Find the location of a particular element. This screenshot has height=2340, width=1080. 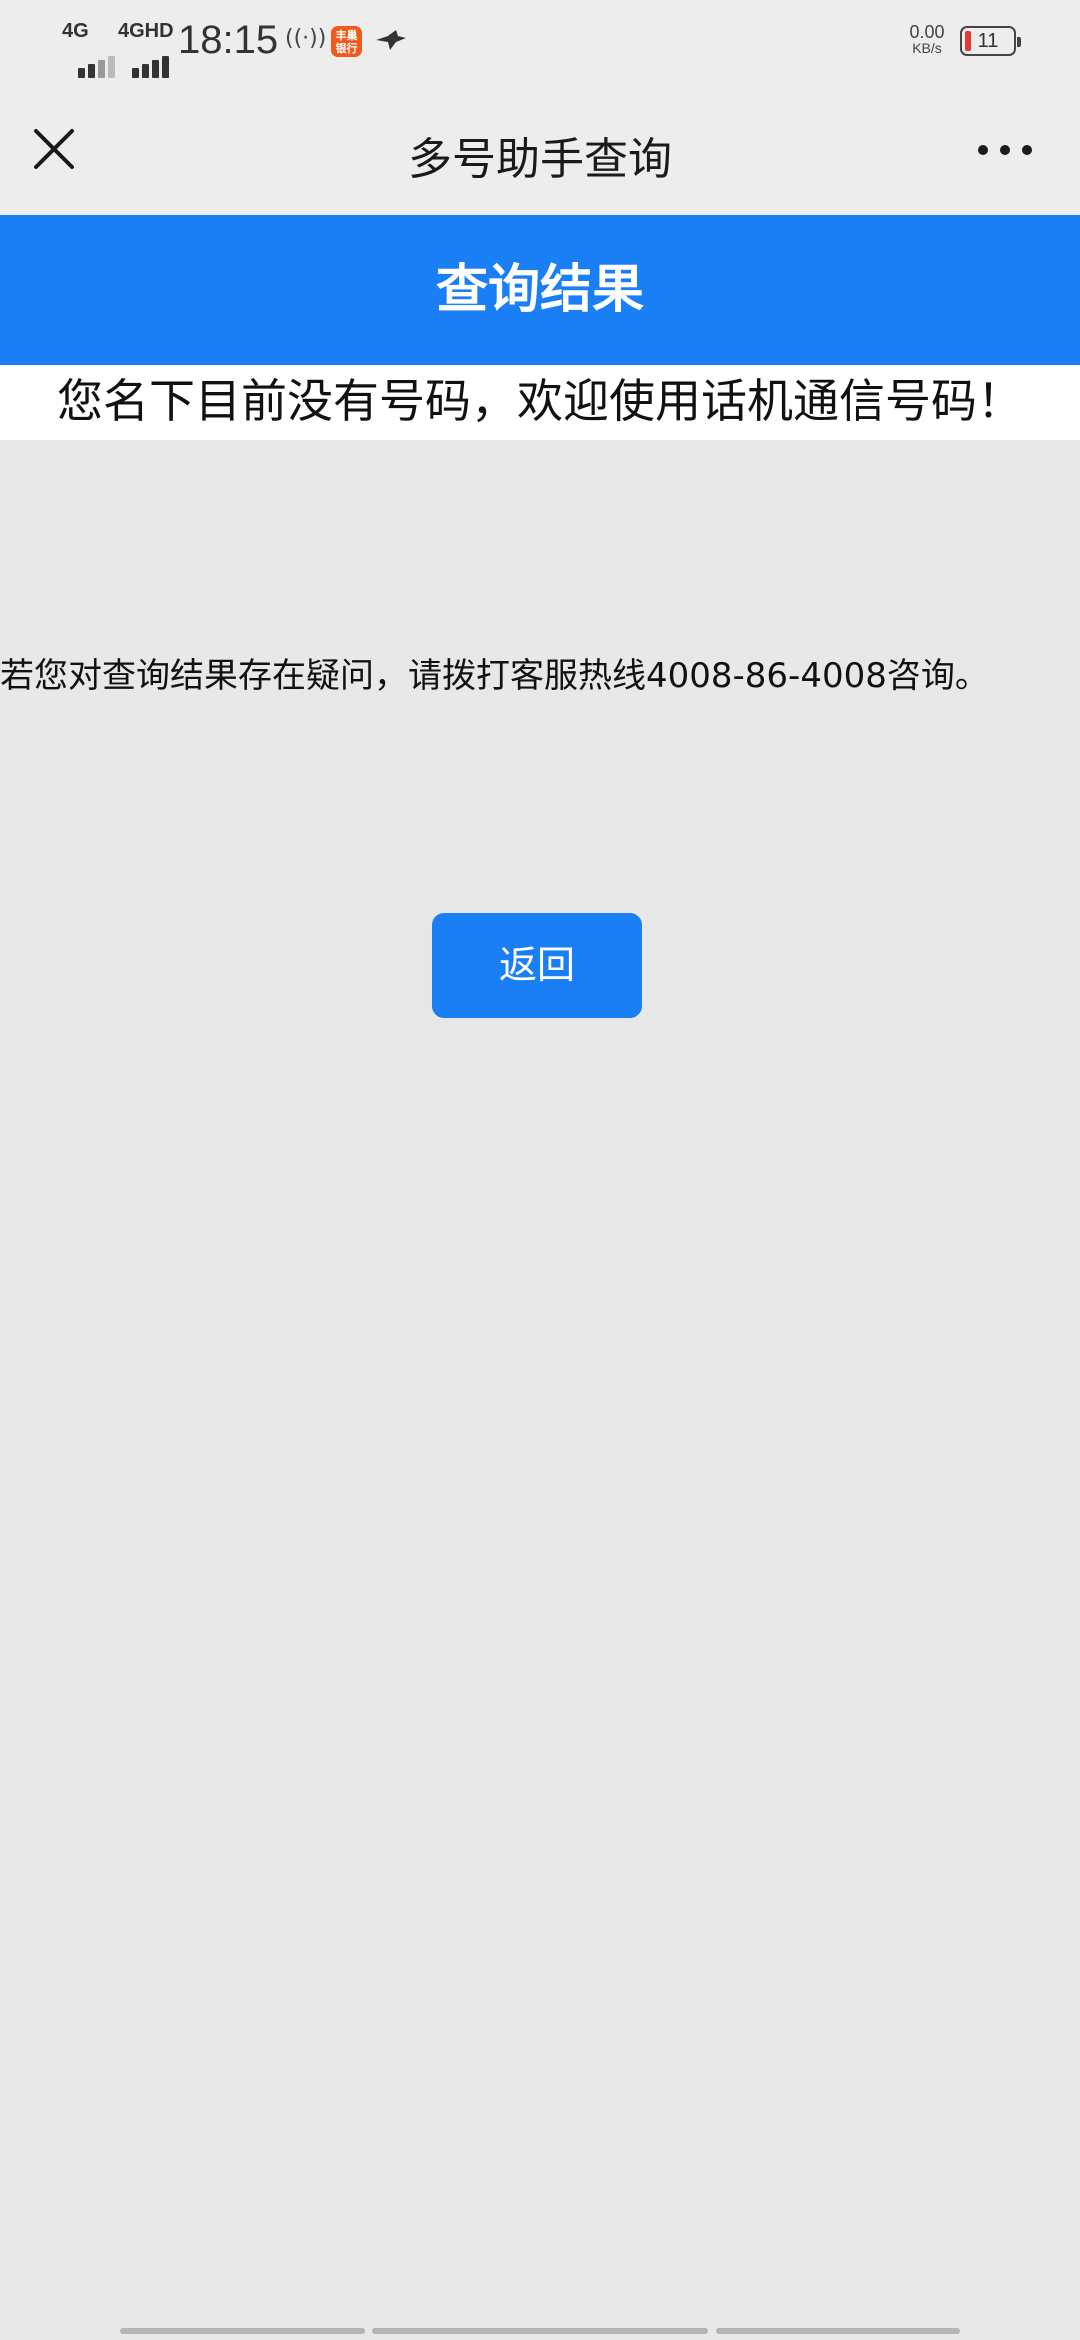

network-speed-unit: KB/s is located at coordinates (927, 48).